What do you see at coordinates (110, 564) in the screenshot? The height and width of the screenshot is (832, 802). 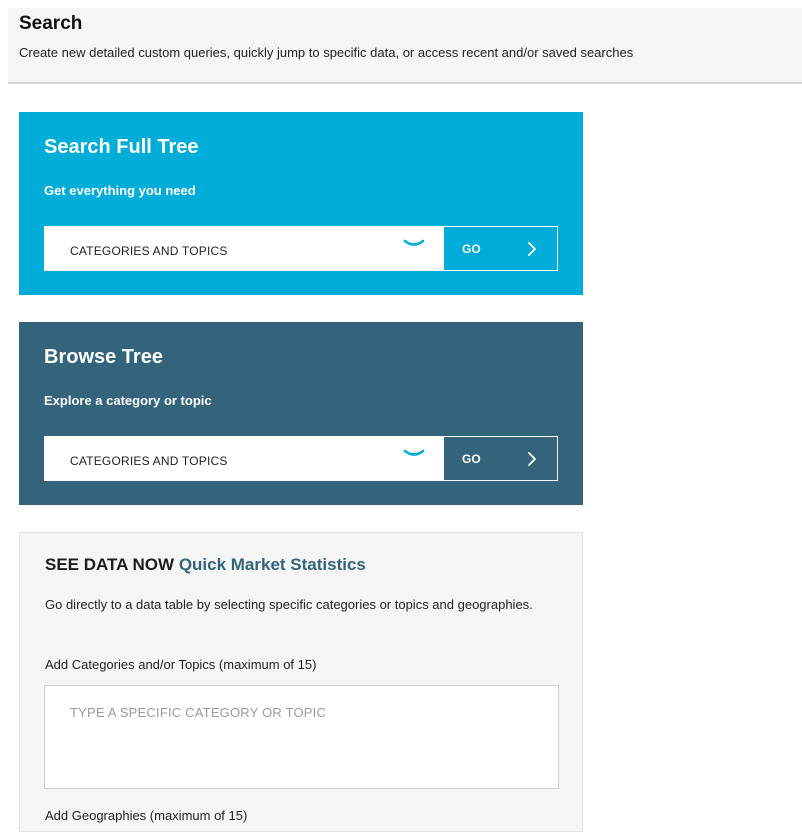 I see `quick-stats-title-prefix: SEE DATA NOW` at bounding box center [110, 564].